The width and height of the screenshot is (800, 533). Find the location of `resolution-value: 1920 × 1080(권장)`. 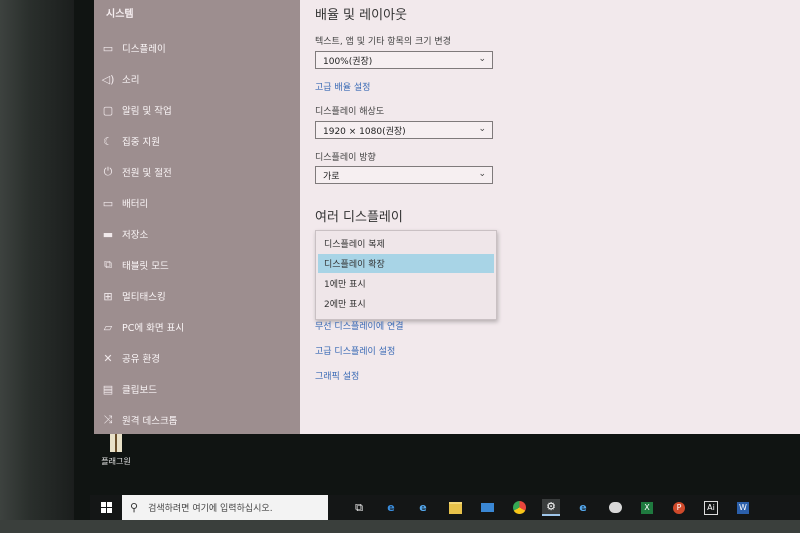

resolution-value: 1920 × 1080(권장) is located at coordinates (364, 131).